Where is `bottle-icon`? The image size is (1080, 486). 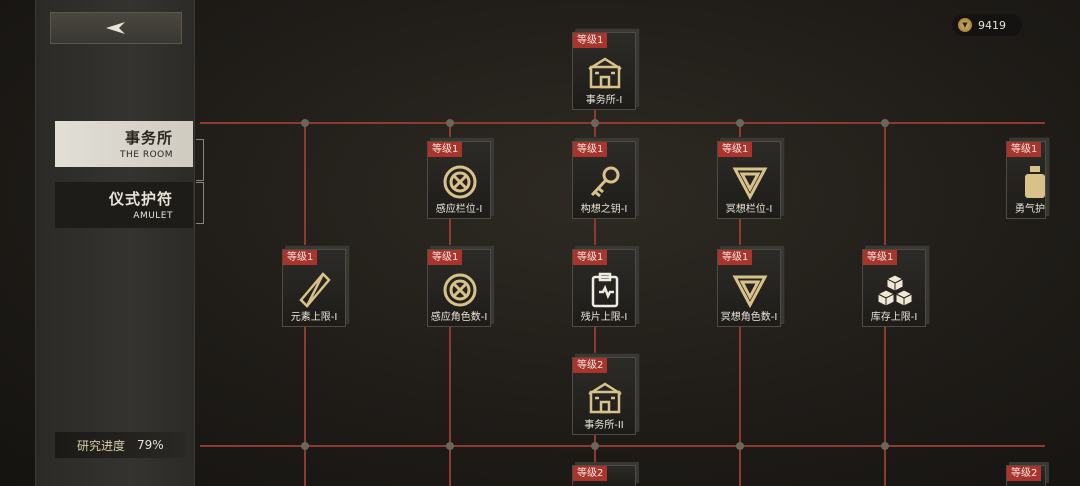
bottle-icon is located at coordinates (1031, 182).